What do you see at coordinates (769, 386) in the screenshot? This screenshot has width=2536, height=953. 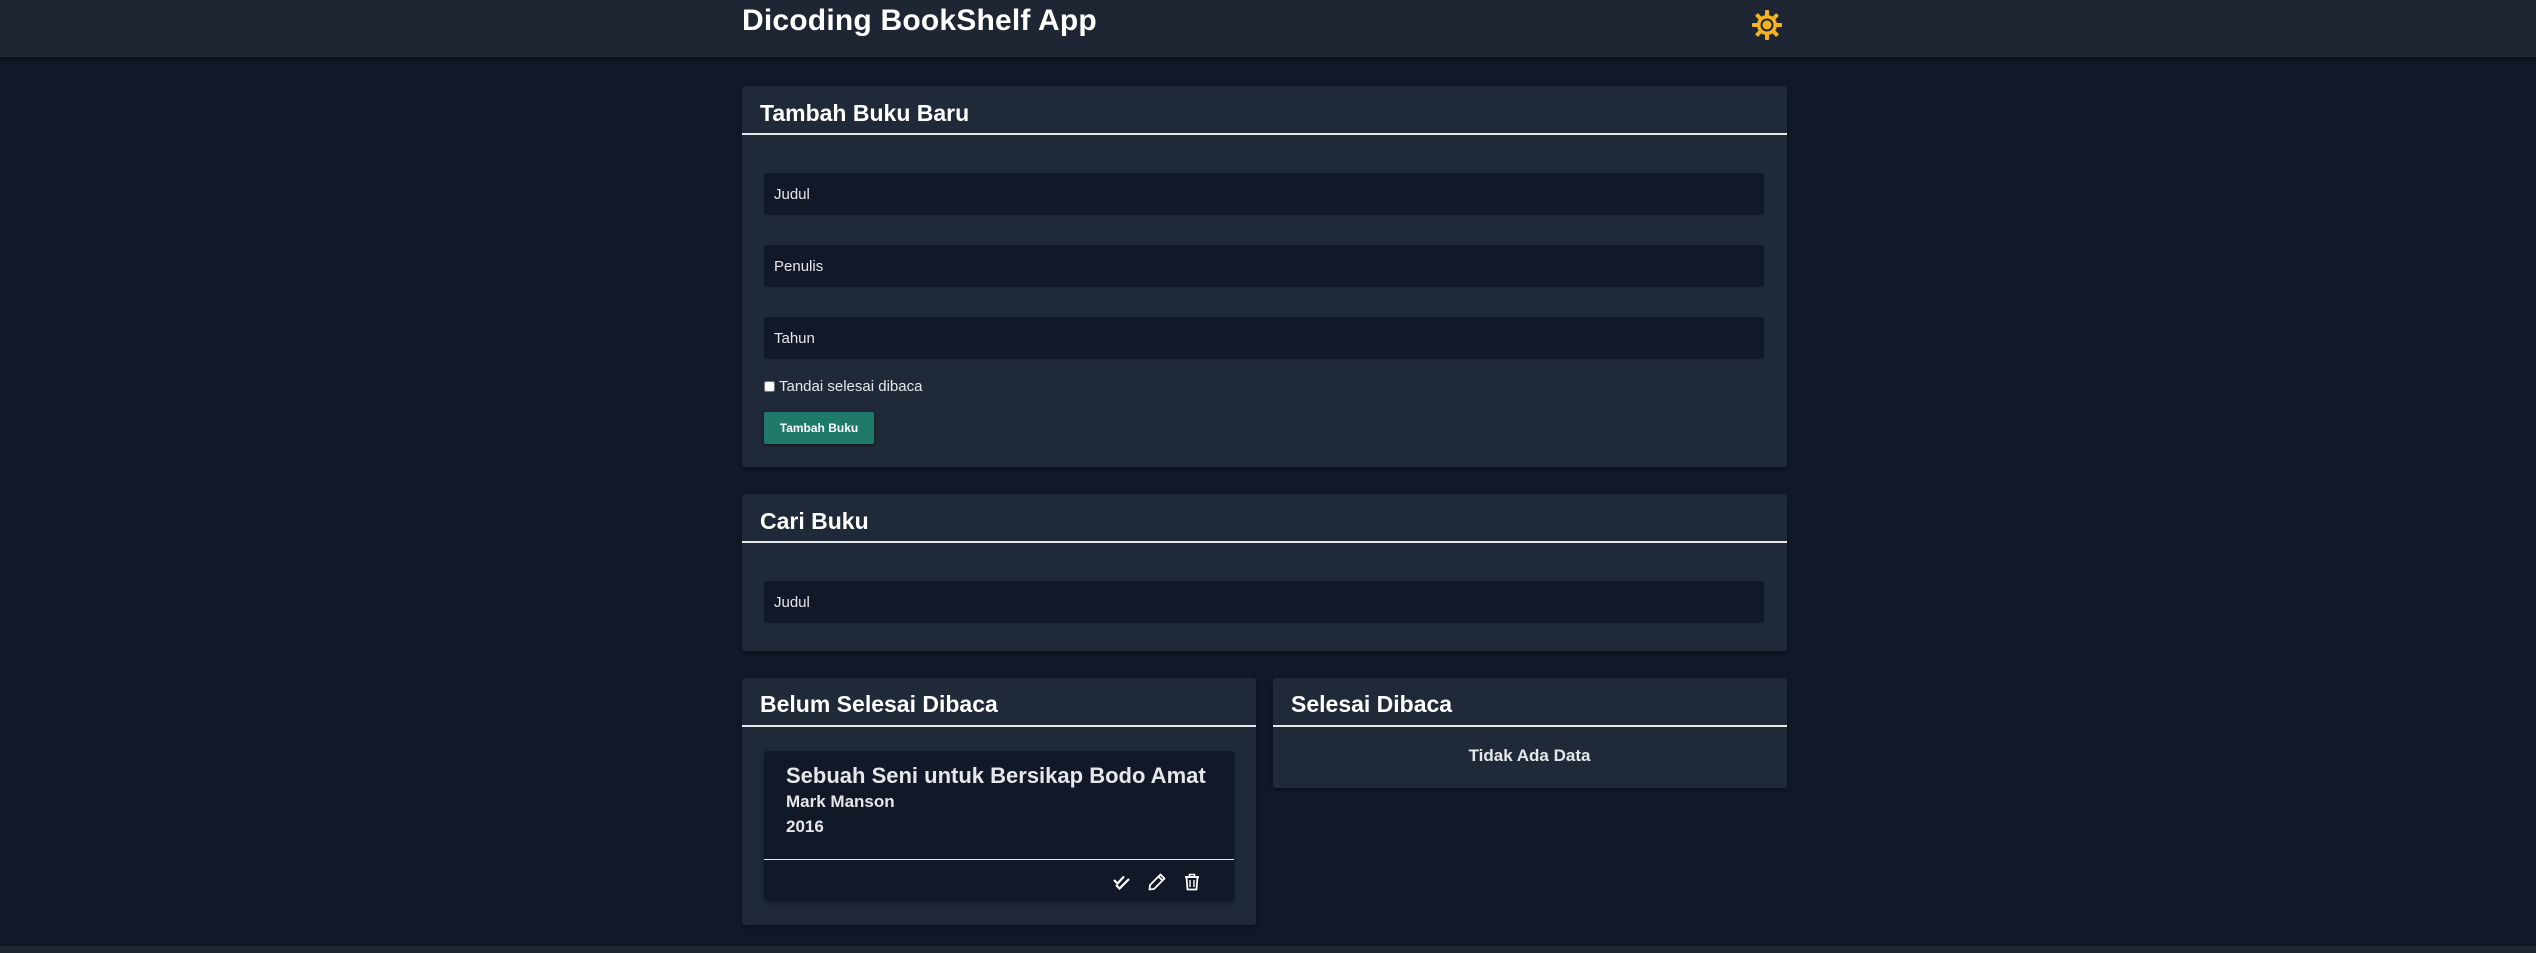 I see `finished-checkbox` at bounding box center [769, 386].